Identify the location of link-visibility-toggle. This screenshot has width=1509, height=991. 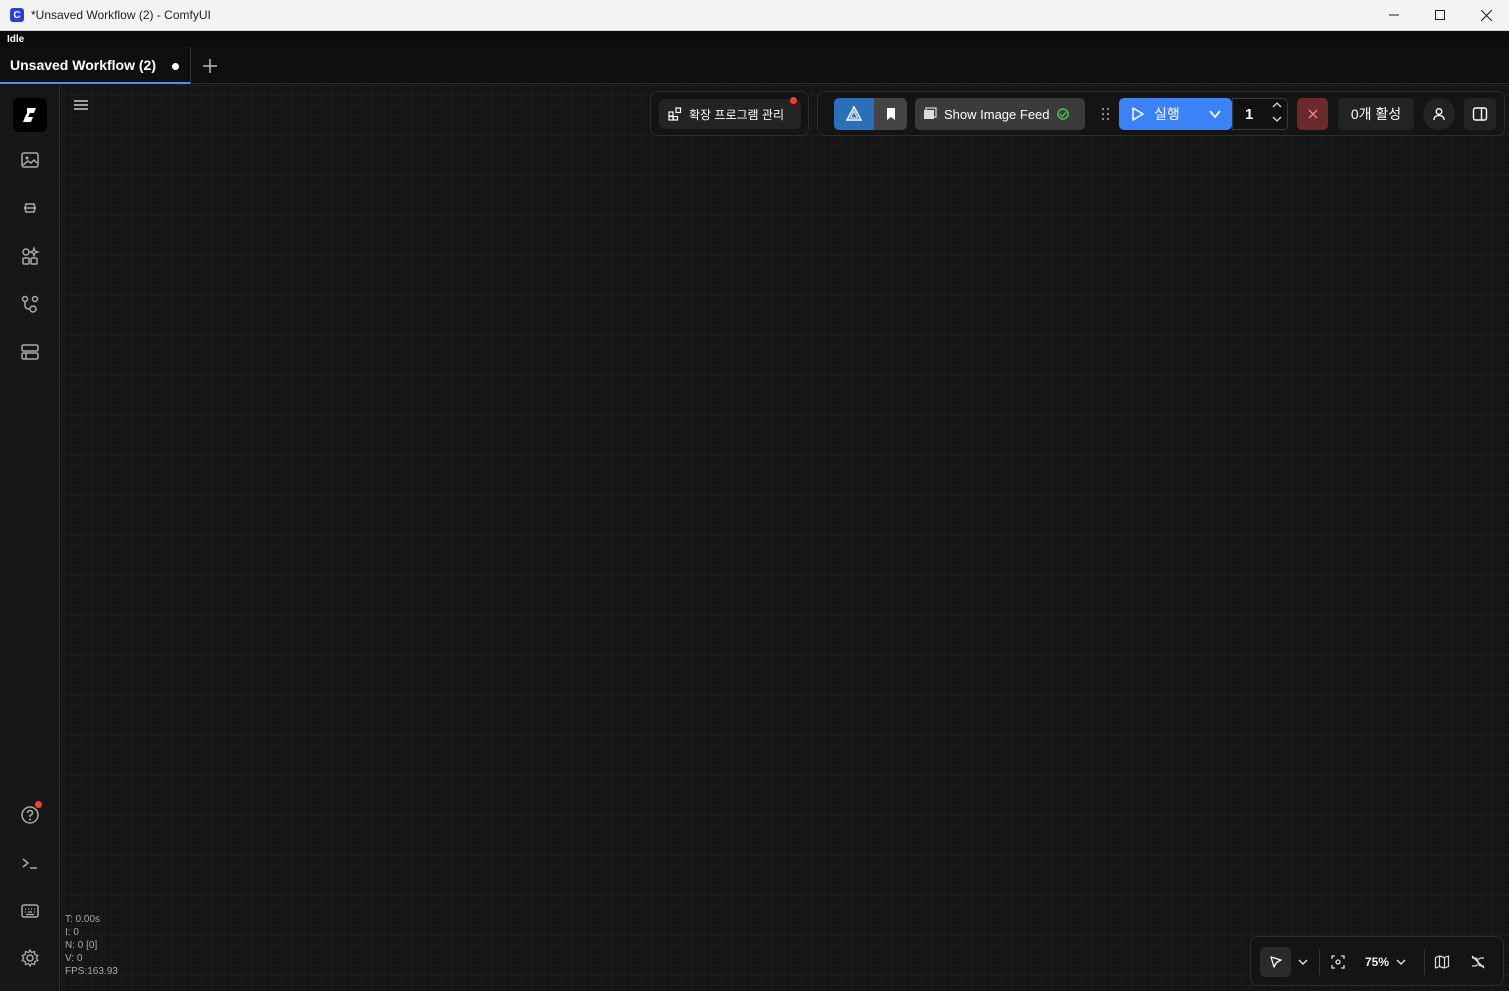
(1478, 962).